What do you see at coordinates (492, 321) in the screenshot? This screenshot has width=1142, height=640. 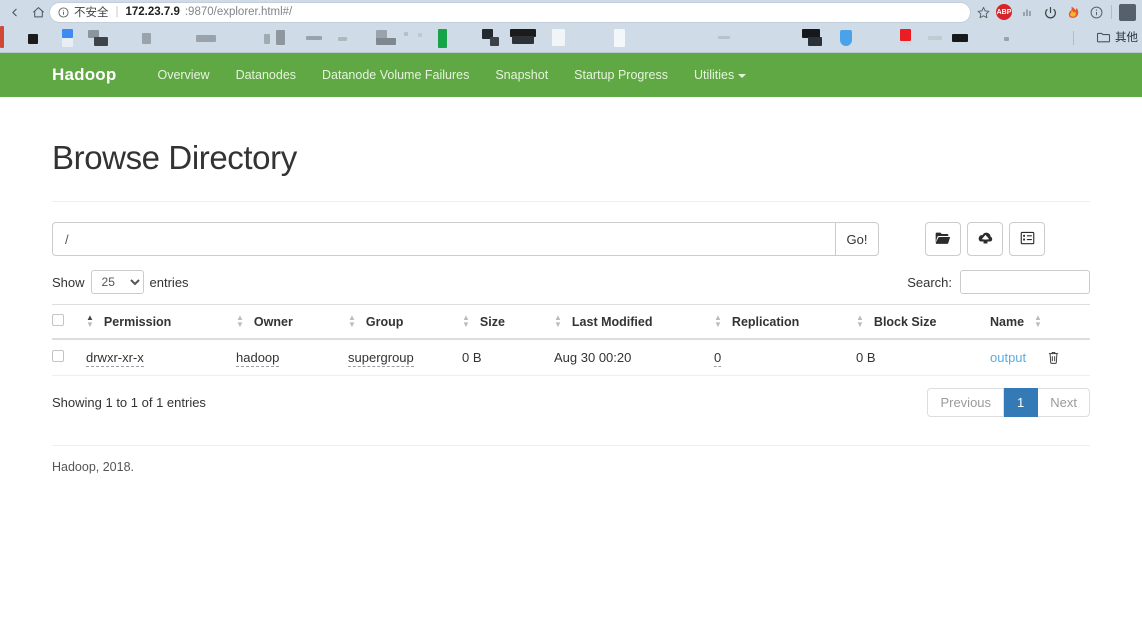 I see `column-size-label: Size` at bounding box center [492, 321].